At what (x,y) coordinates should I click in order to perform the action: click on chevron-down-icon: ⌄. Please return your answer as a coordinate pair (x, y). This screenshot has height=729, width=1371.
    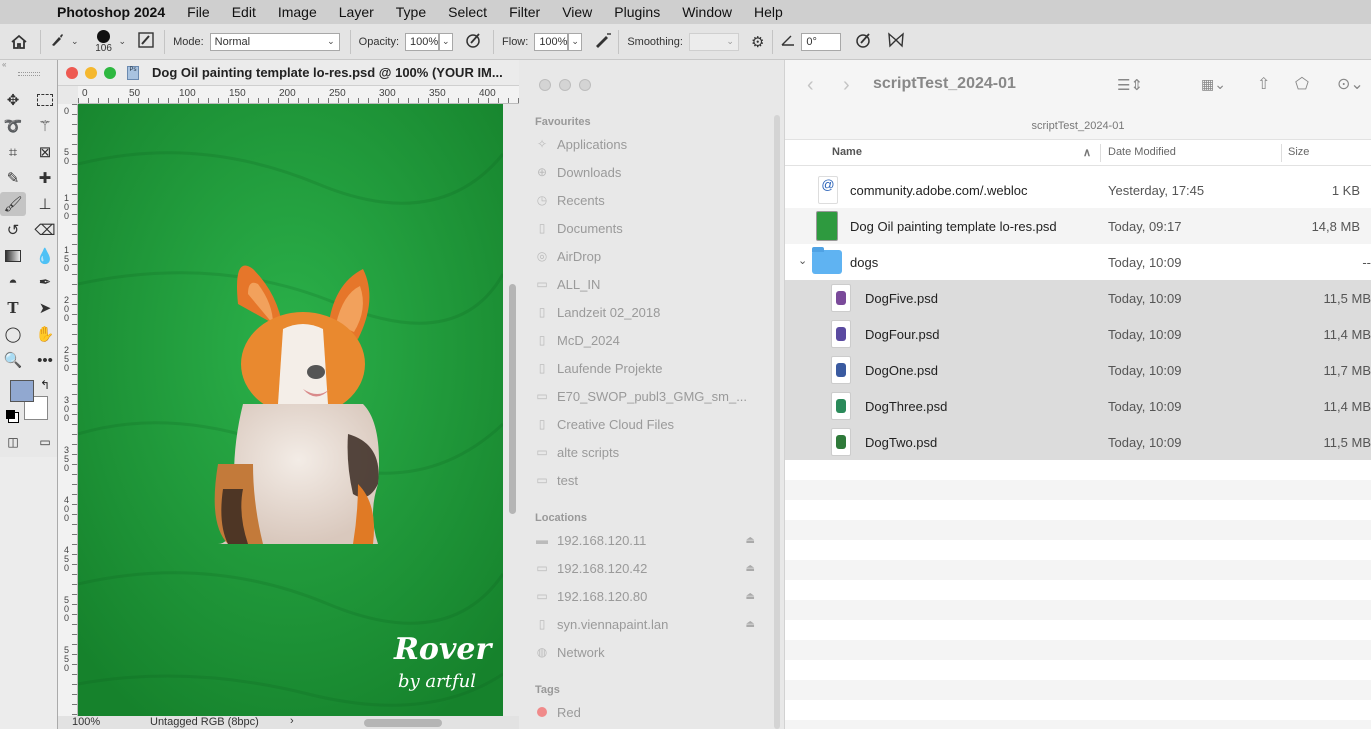
    Looking at the image, I should click on (123, 41).